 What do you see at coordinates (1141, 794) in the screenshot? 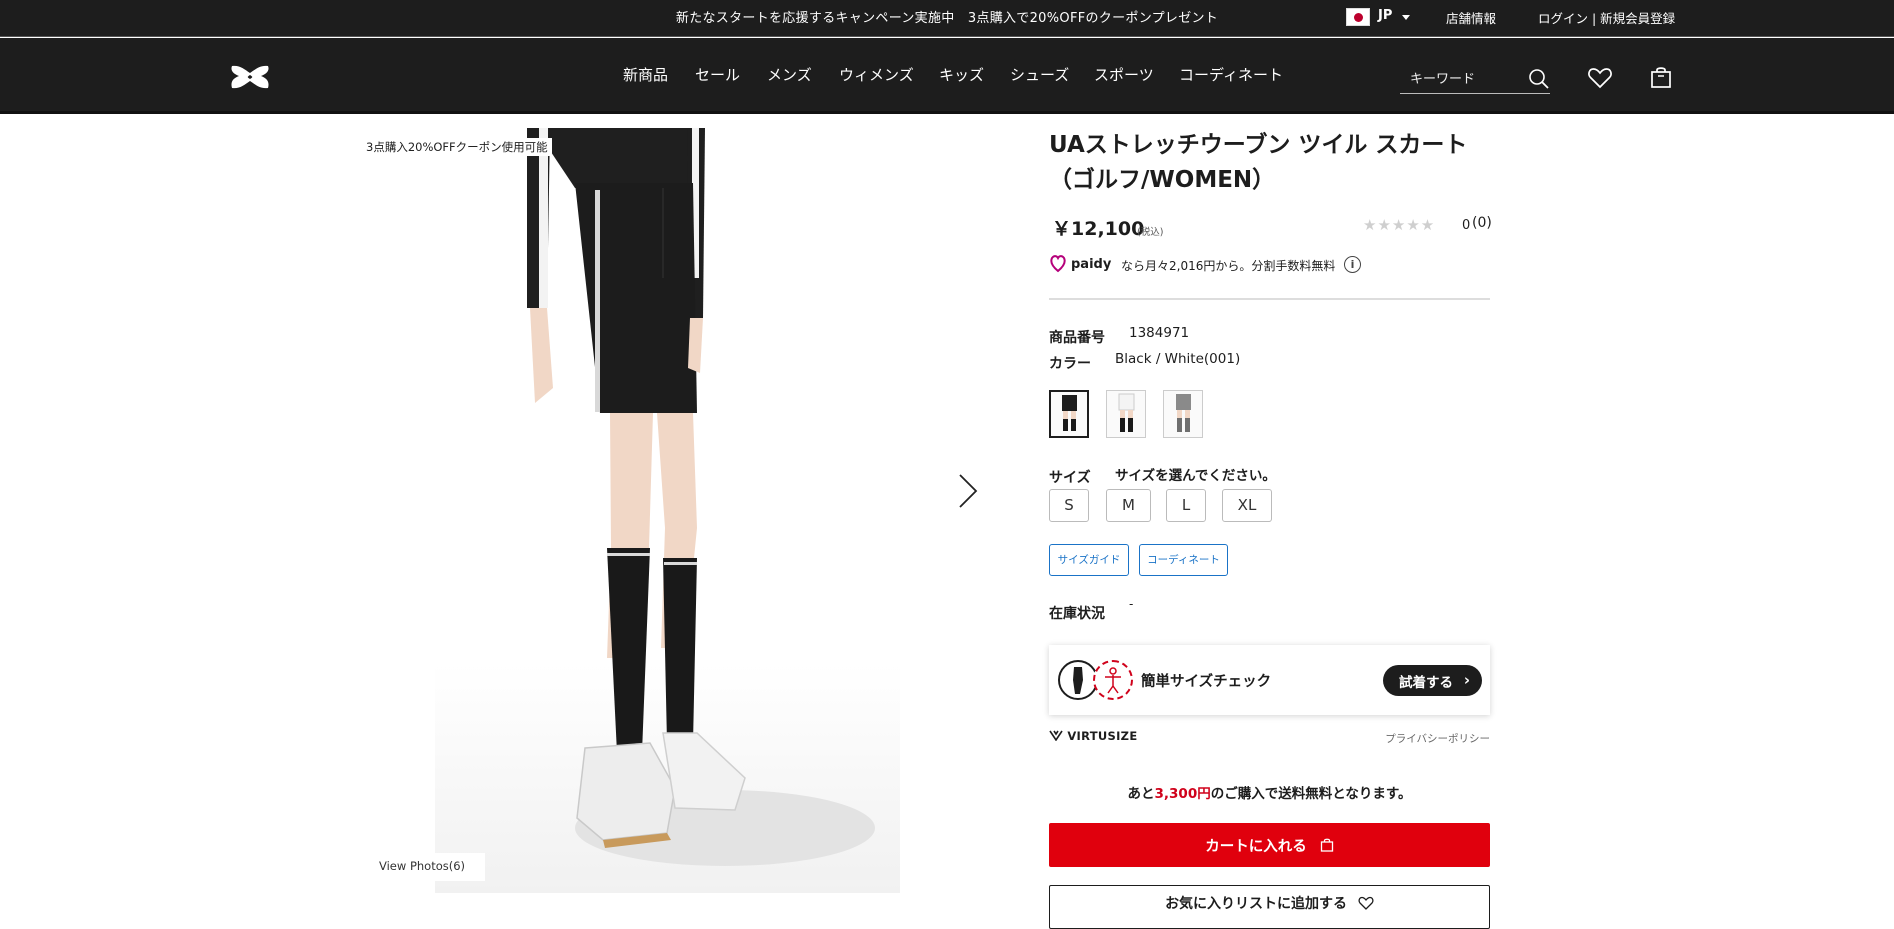
I see `shipping-prefix: あと` at bounding box center [1141, 794].